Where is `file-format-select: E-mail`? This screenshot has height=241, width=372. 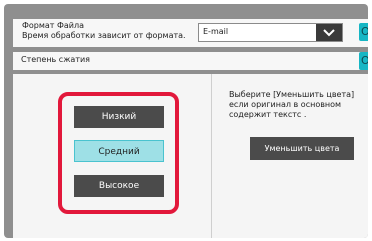
file-format-select: E-mail is located at coordinates (270, 32).